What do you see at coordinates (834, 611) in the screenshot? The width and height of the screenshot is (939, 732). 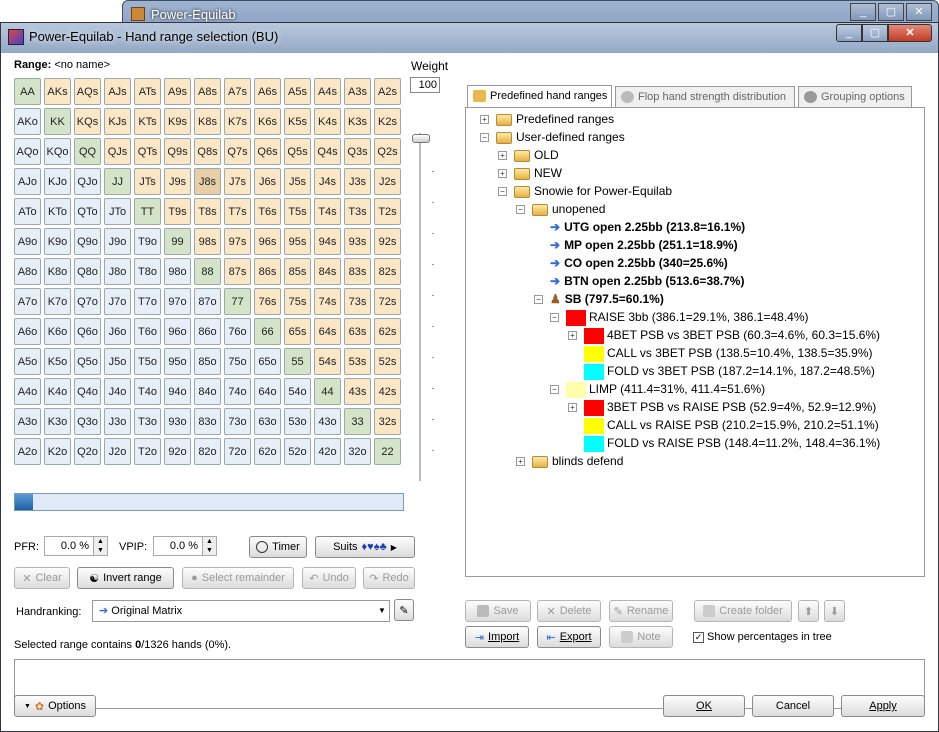 I see `move-down-button: ⬇` at bounding box center [834, 611].